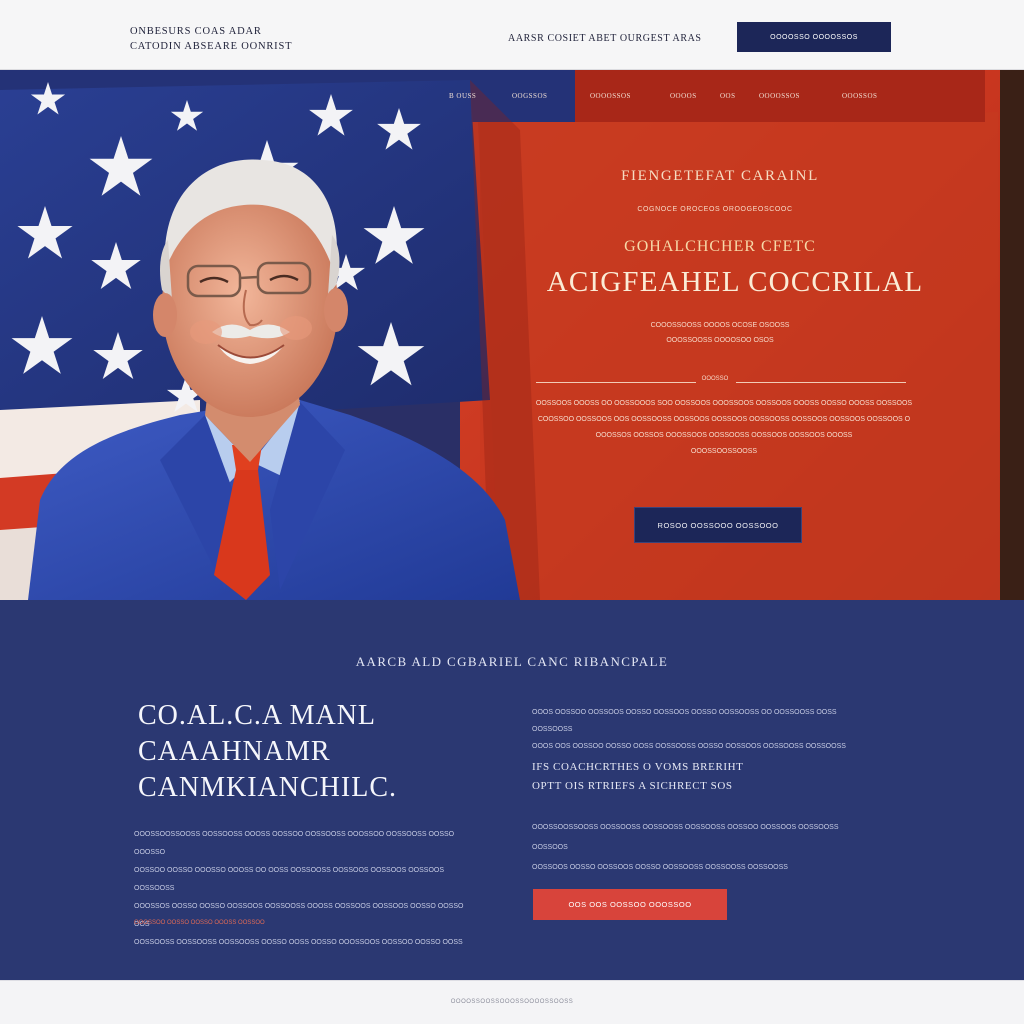 This screenshot has height=1024, width=1024. Describe the element at coordinates (638, 767) in the screenshot. I see `subheading-line: IFS COACHCRTHES O VOMS BRERIHT` at that location.